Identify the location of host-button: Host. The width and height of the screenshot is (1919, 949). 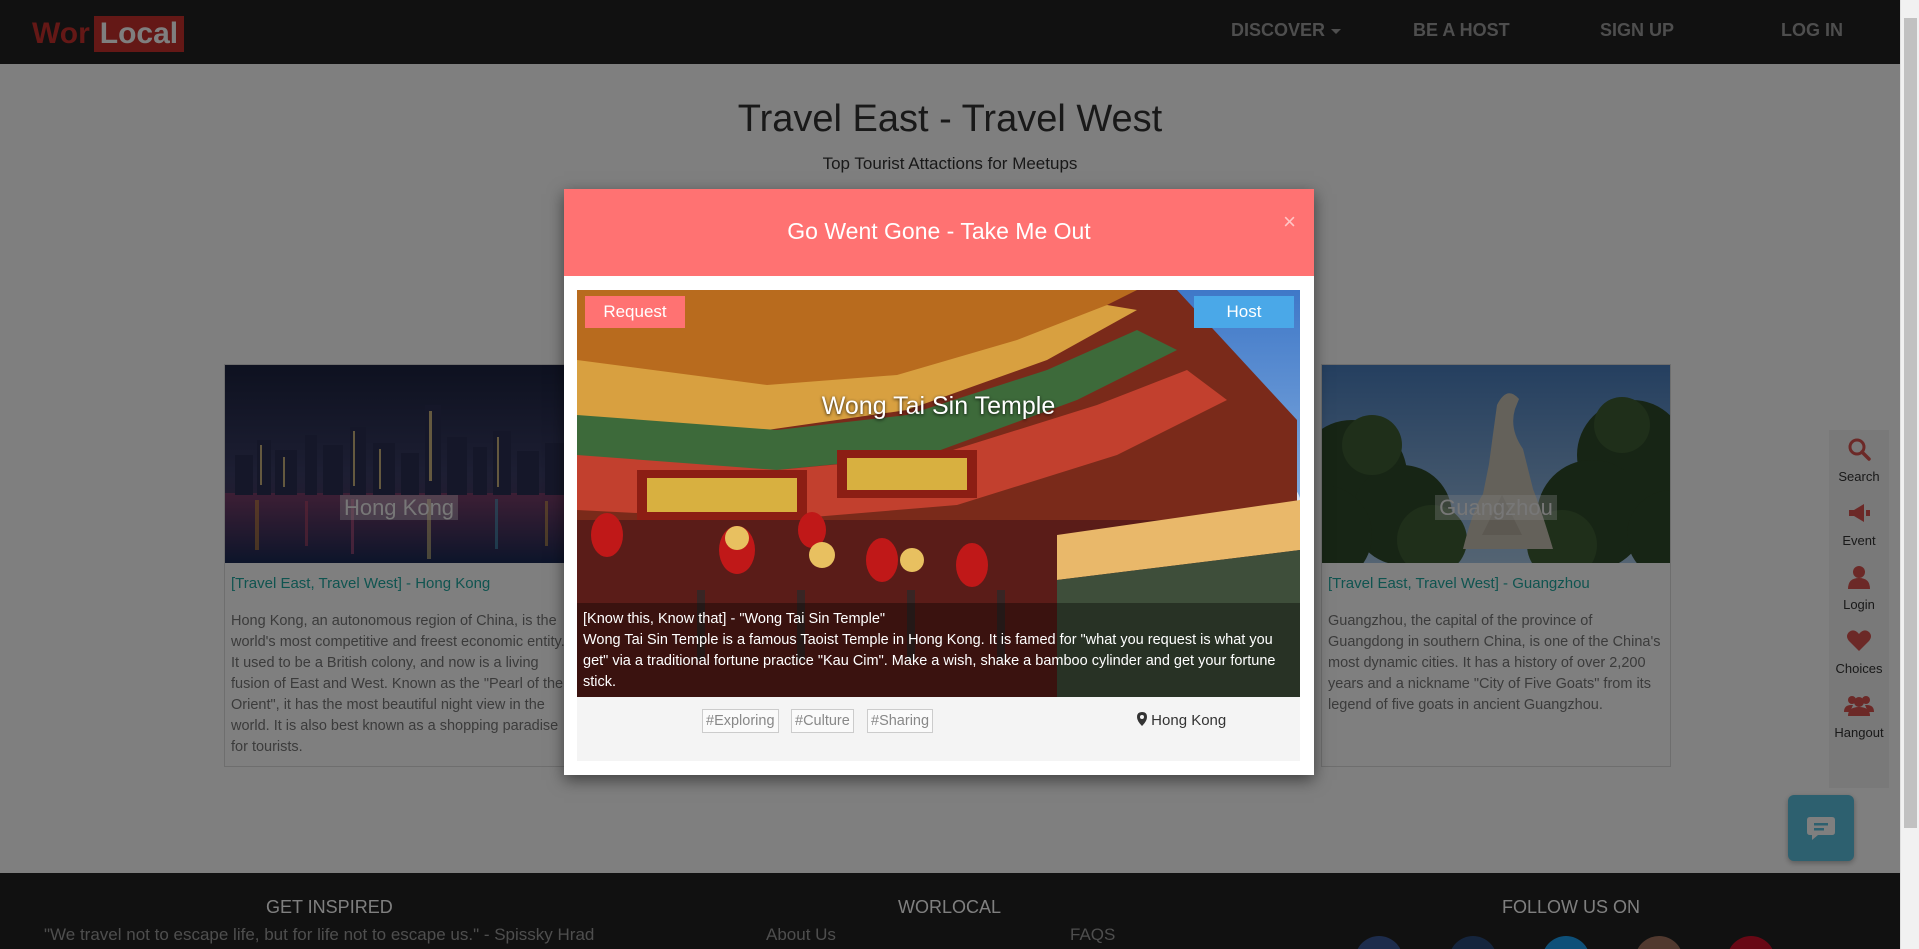
(1244, 312).